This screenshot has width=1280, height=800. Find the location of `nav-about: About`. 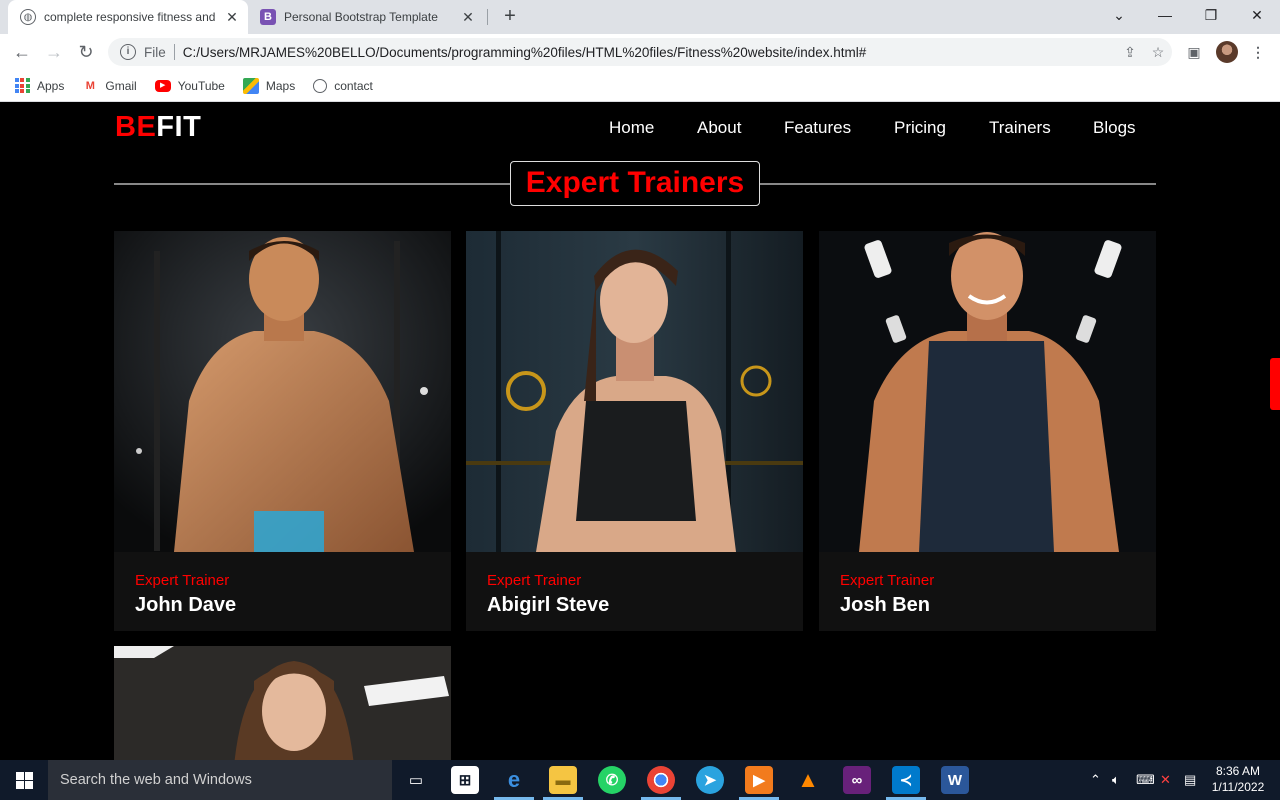

nav-about: About is located at coordinates (719, 128).